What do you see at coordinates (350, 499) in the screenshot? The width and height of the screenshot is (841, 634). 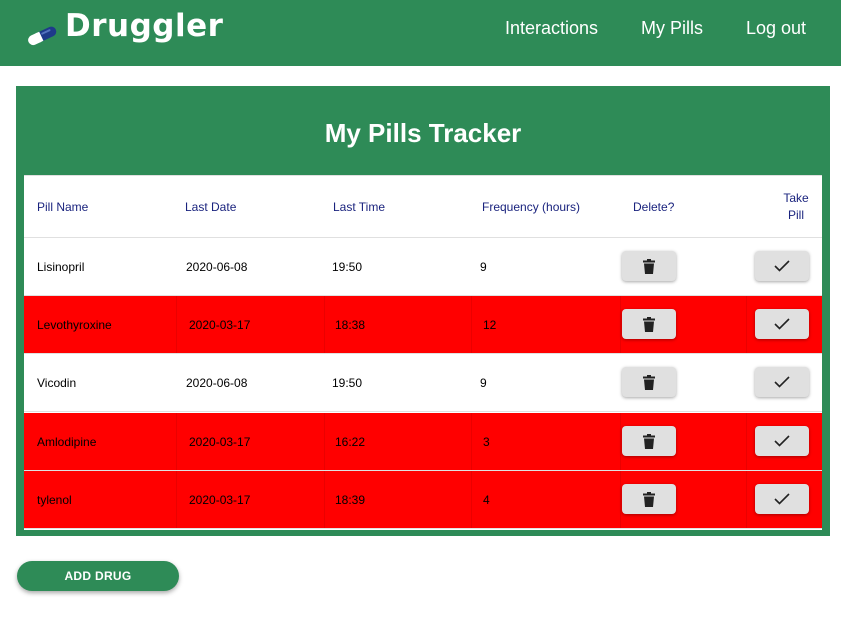 I see `last-time-cell: 18:39` at bounding box center [350, 499].